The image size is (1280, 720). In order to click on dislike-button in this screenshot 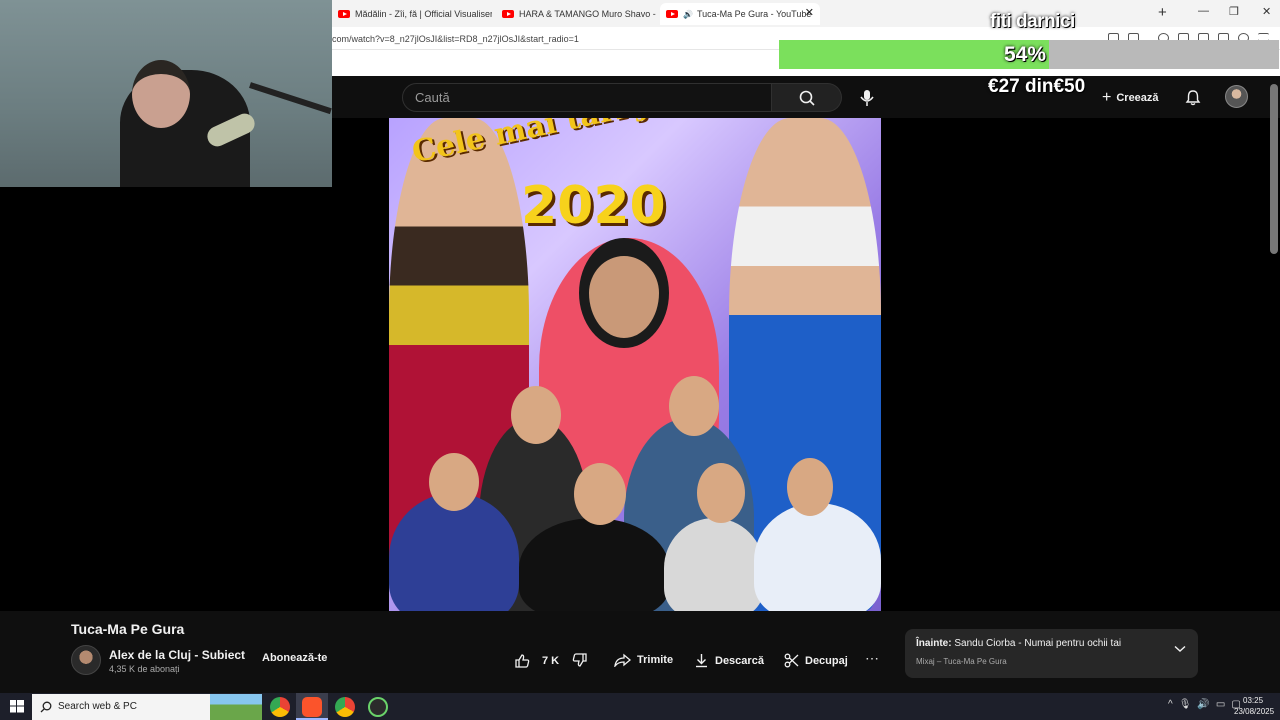, I will do `click(580, 660)`.